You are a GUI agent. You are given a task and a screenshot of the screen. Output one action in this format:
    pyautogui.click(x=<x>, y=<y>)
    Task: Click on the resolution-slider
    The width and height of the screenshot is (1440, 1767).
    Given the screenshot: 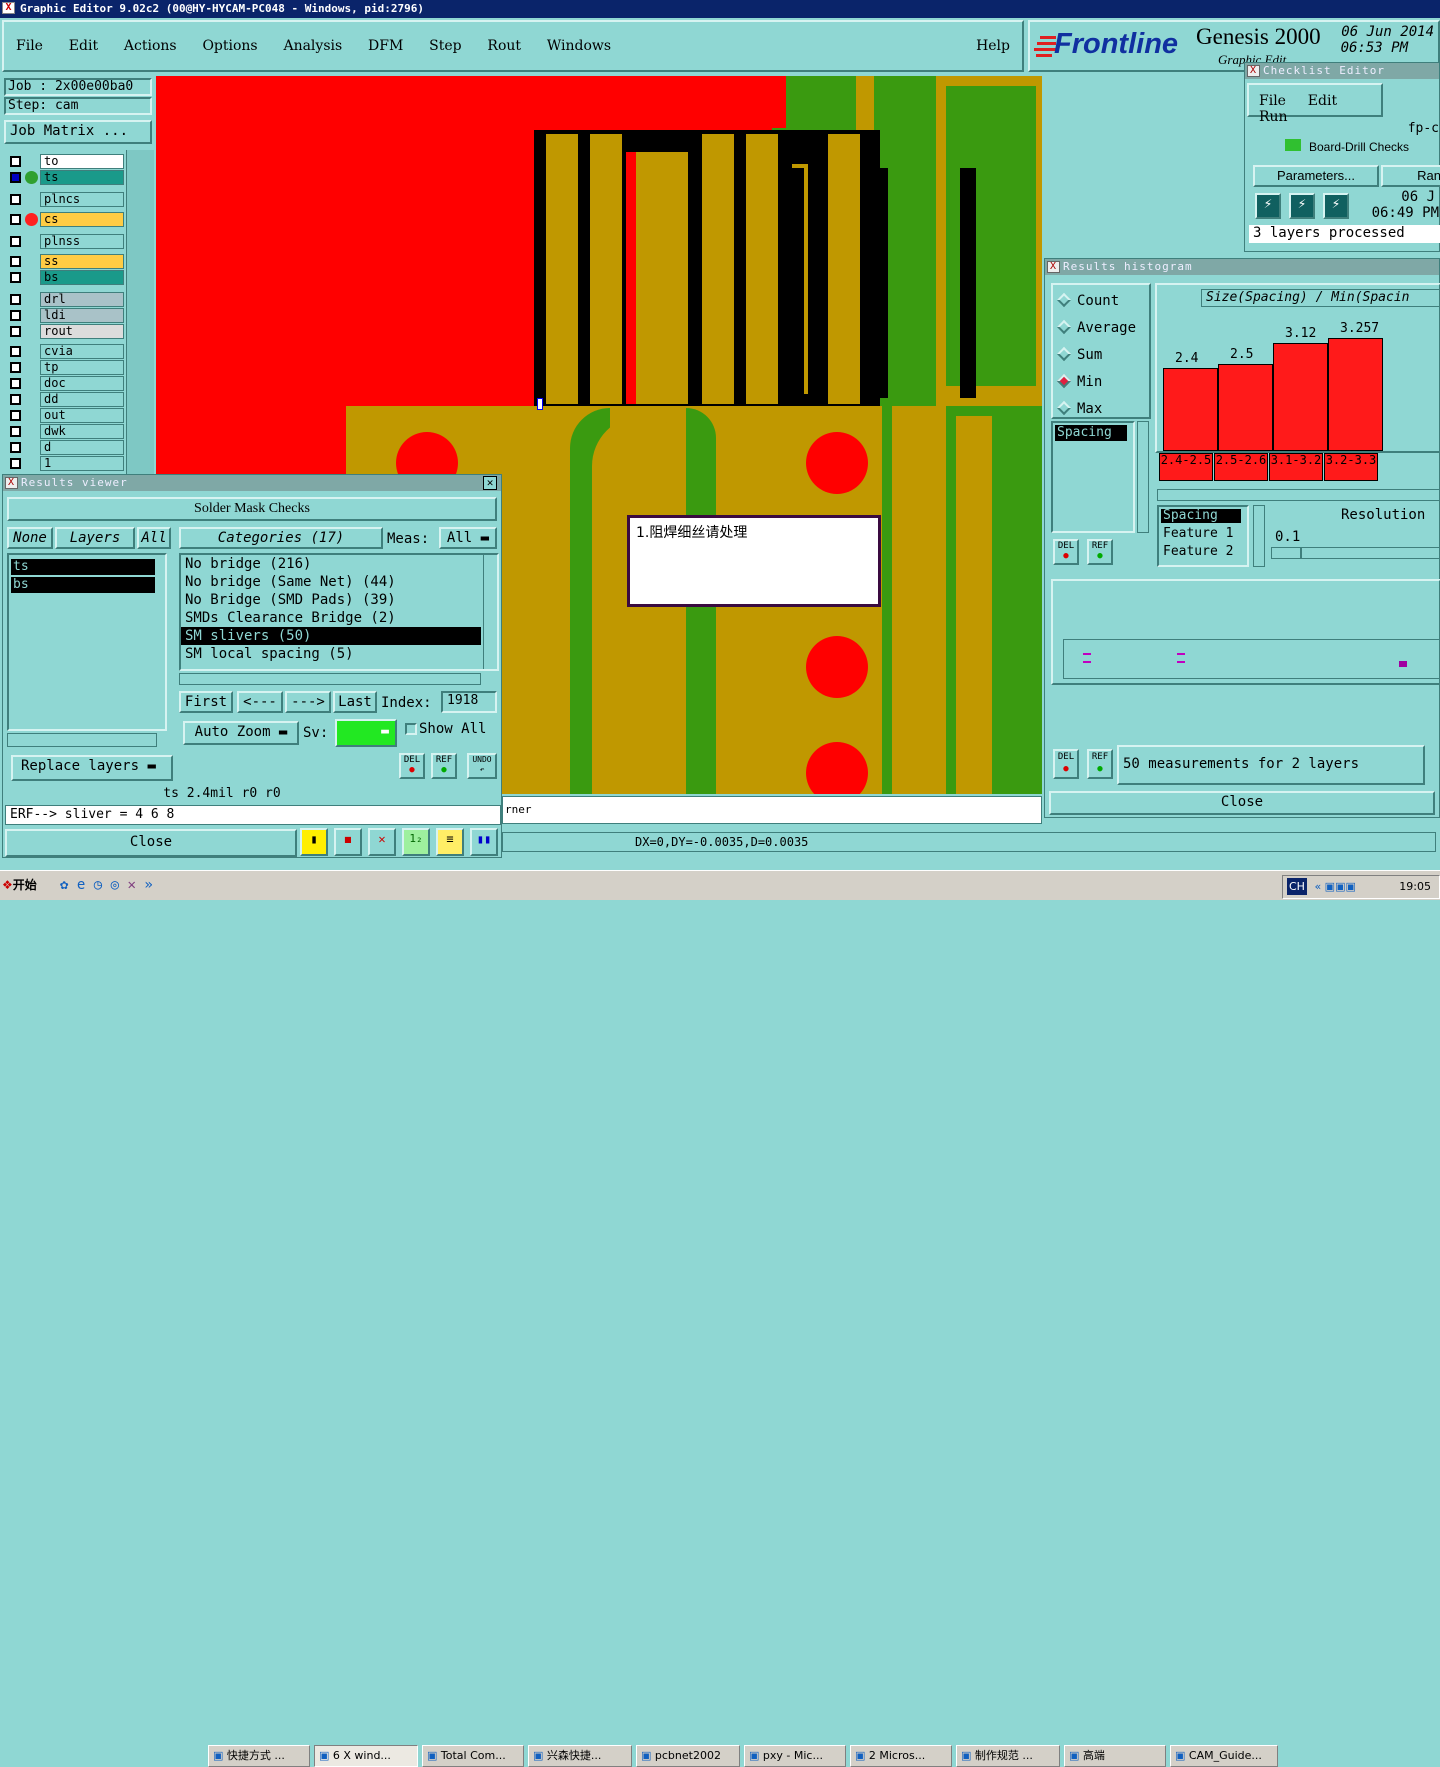 What is the action you would take?
    pyautogui.click(x=1355, y=553)
    